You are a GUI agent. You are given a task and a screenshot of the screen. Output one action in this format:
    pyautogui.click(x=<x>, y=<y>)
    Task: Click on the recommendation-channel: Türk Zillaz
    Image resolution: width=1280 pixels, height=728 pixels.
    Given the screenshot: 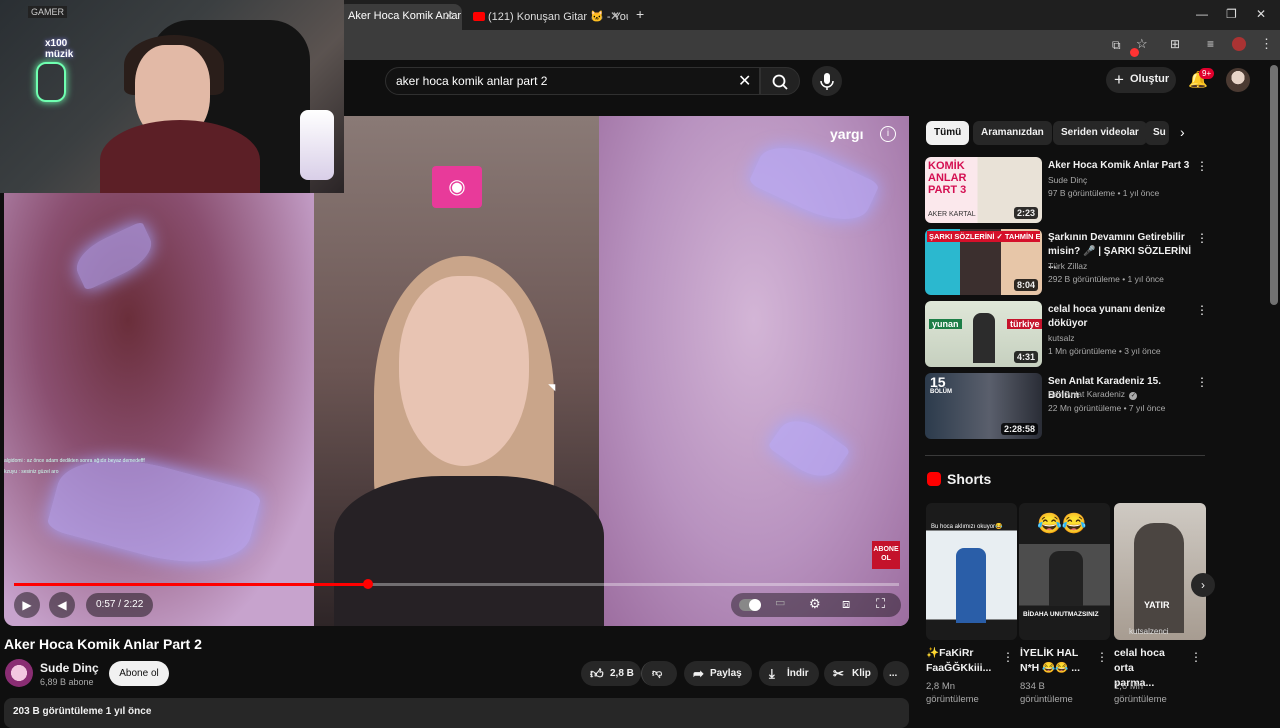 What is the action you would take?
    pyautogui.click(x=1067, y=266)
    